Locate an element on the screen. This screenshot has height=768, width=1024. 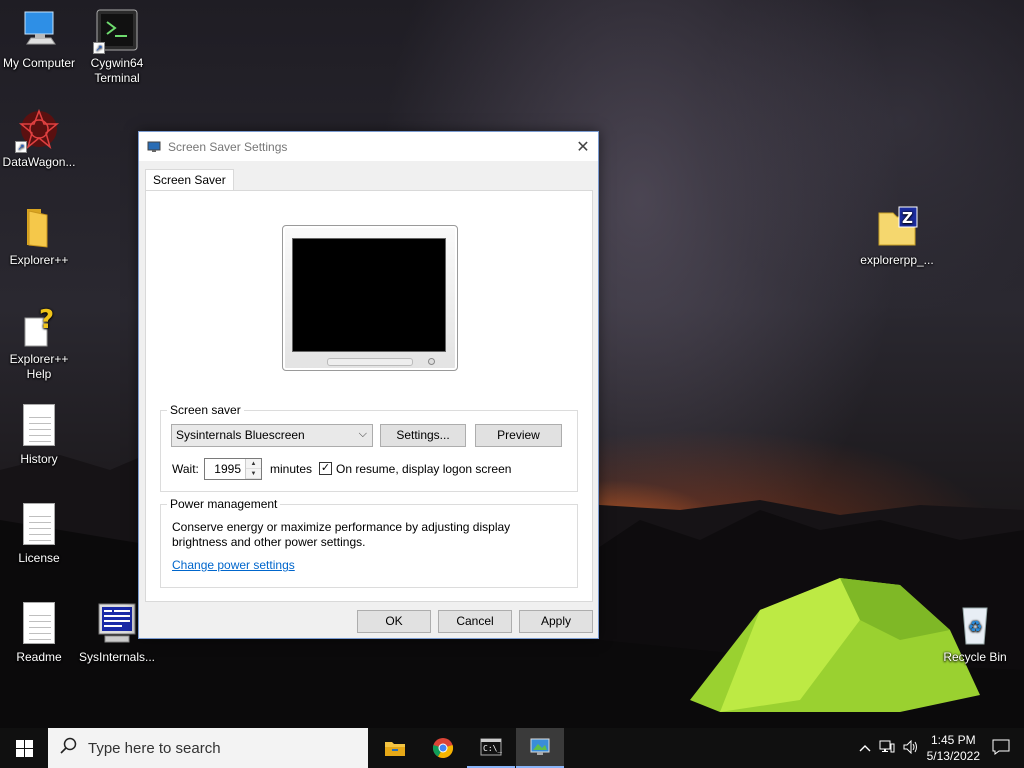
wait-minutes-stepper: 1995 ▲ ▼ is located at coordinates (233, 469).